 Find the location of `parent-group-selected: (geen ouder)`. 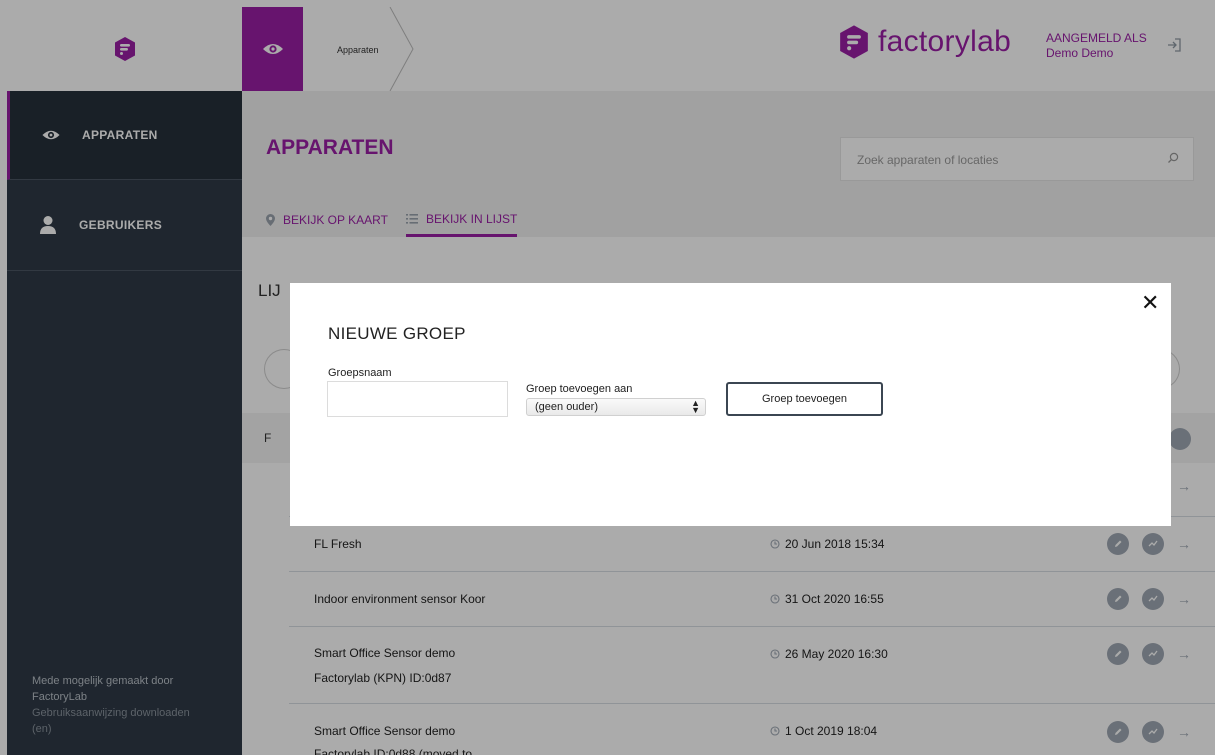

parent-group-selected: (geen ouder) is located at coordinates (566, 407).